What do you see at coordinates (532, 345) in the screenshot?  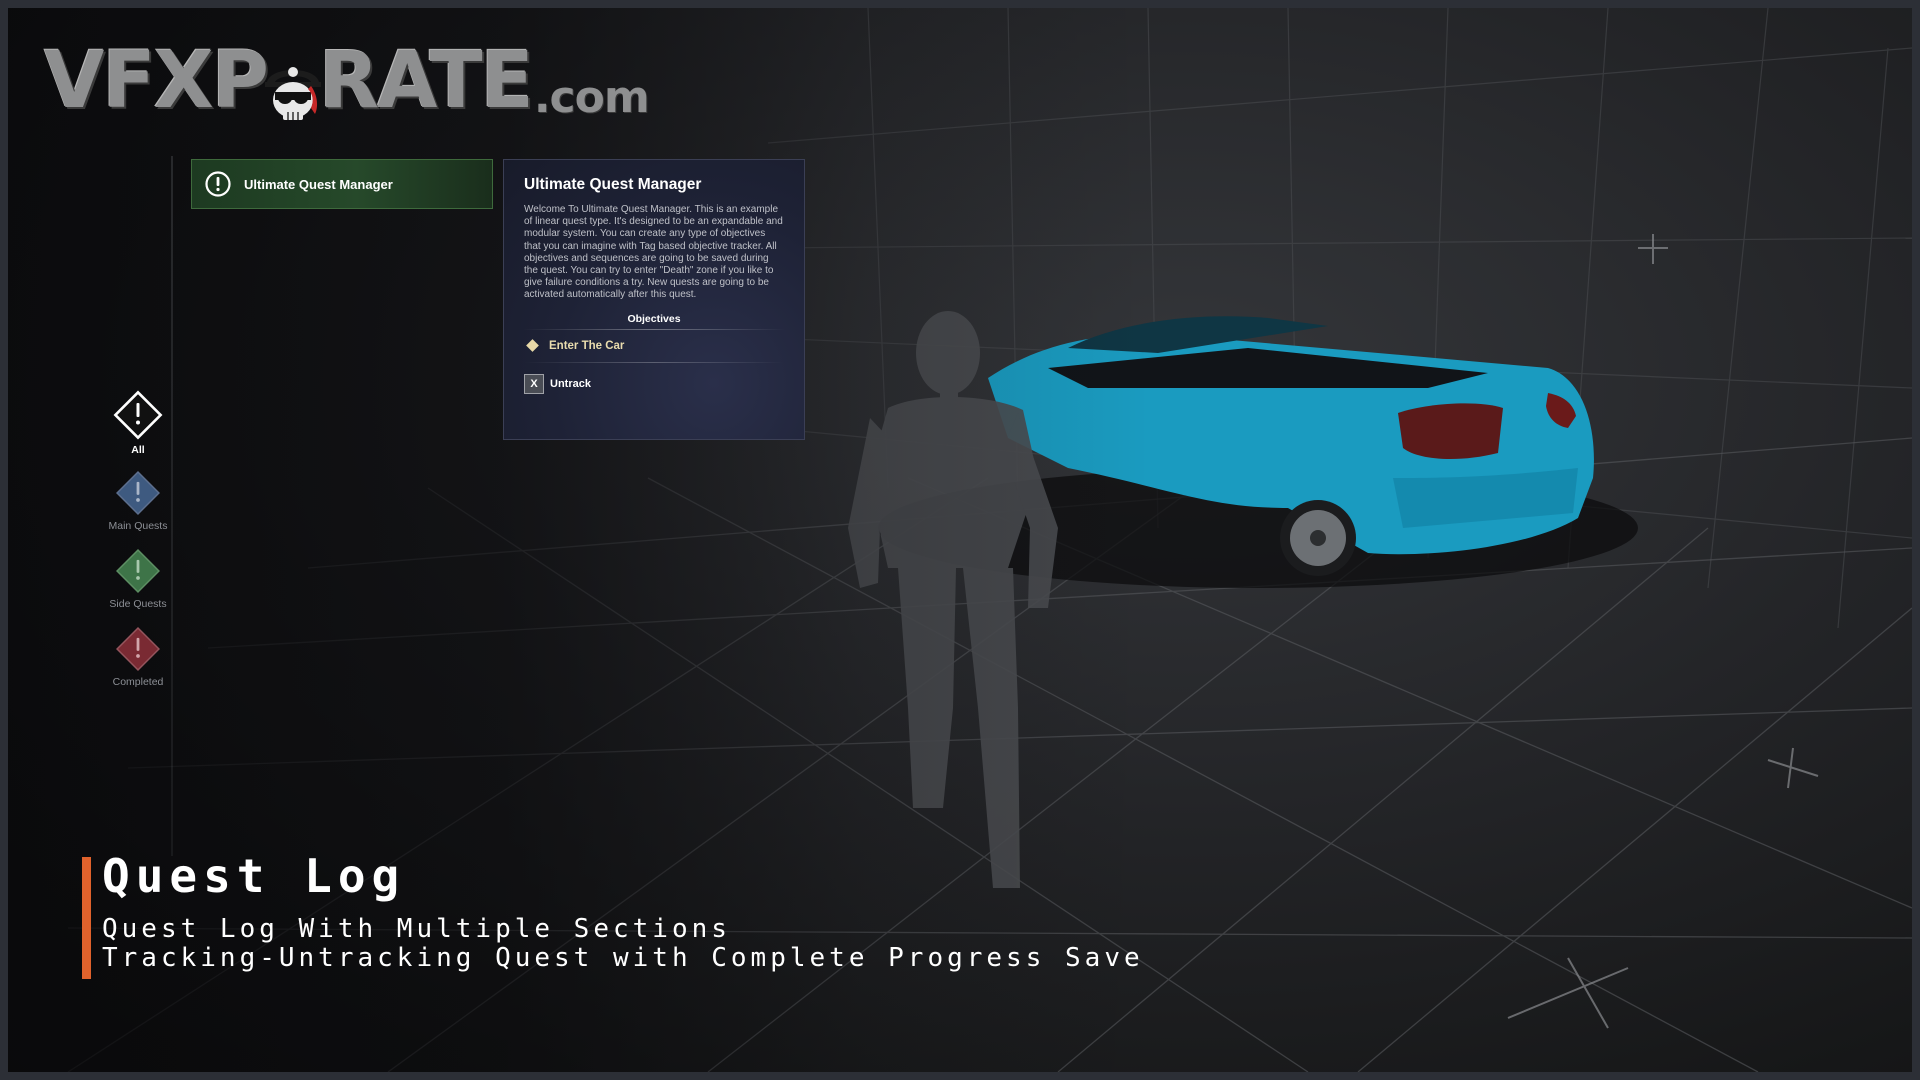 I see `diamond-icon` at bounding box center [532, 345].